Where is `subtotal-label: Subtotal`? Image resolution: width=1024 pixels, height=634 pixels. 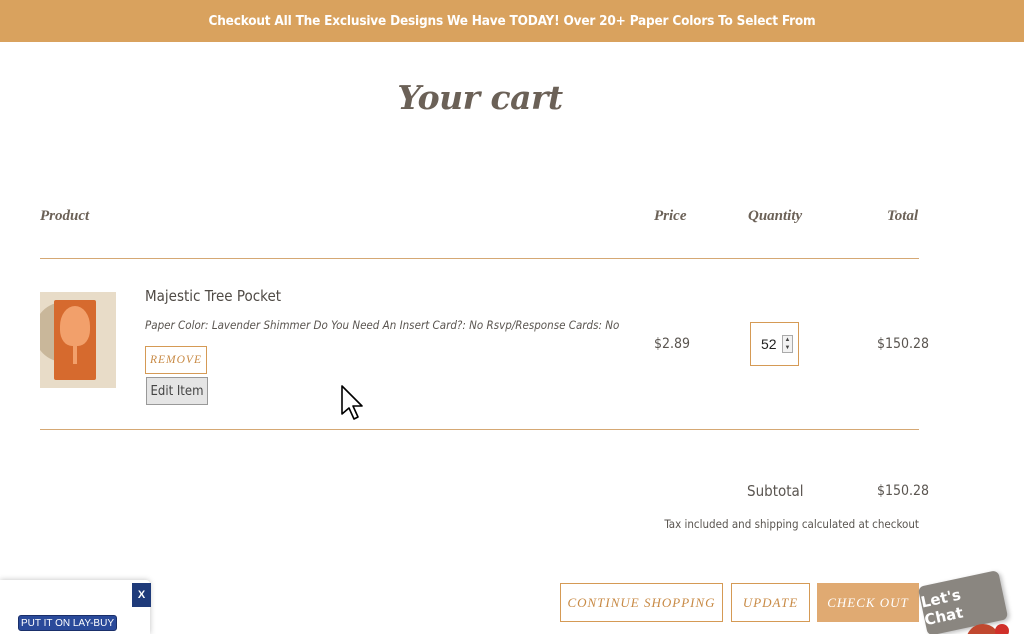
subtotal-label: Subtotal is located at coordinates (775, 491).